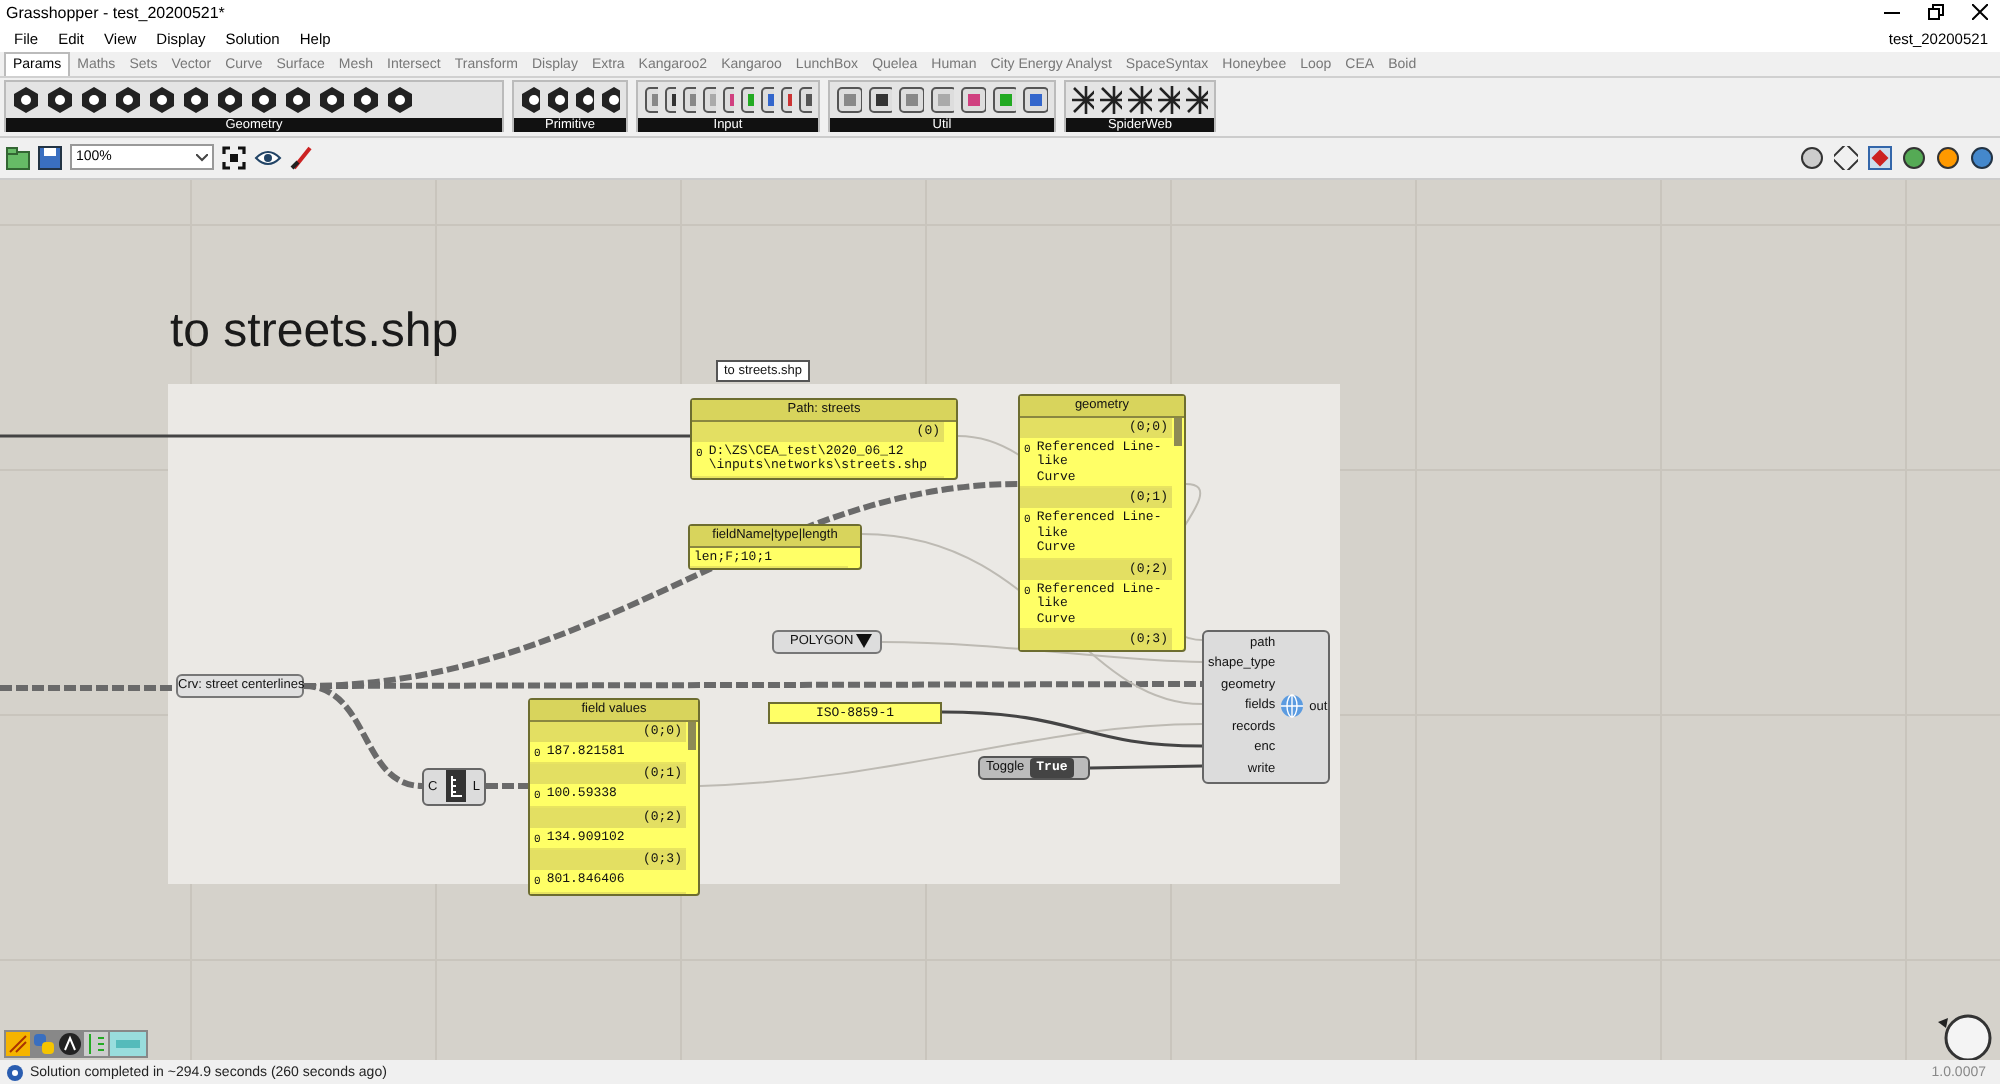 This screenshot has width=2000, height=1084. I want to click on wireframe-icon, so click(1846, 157).